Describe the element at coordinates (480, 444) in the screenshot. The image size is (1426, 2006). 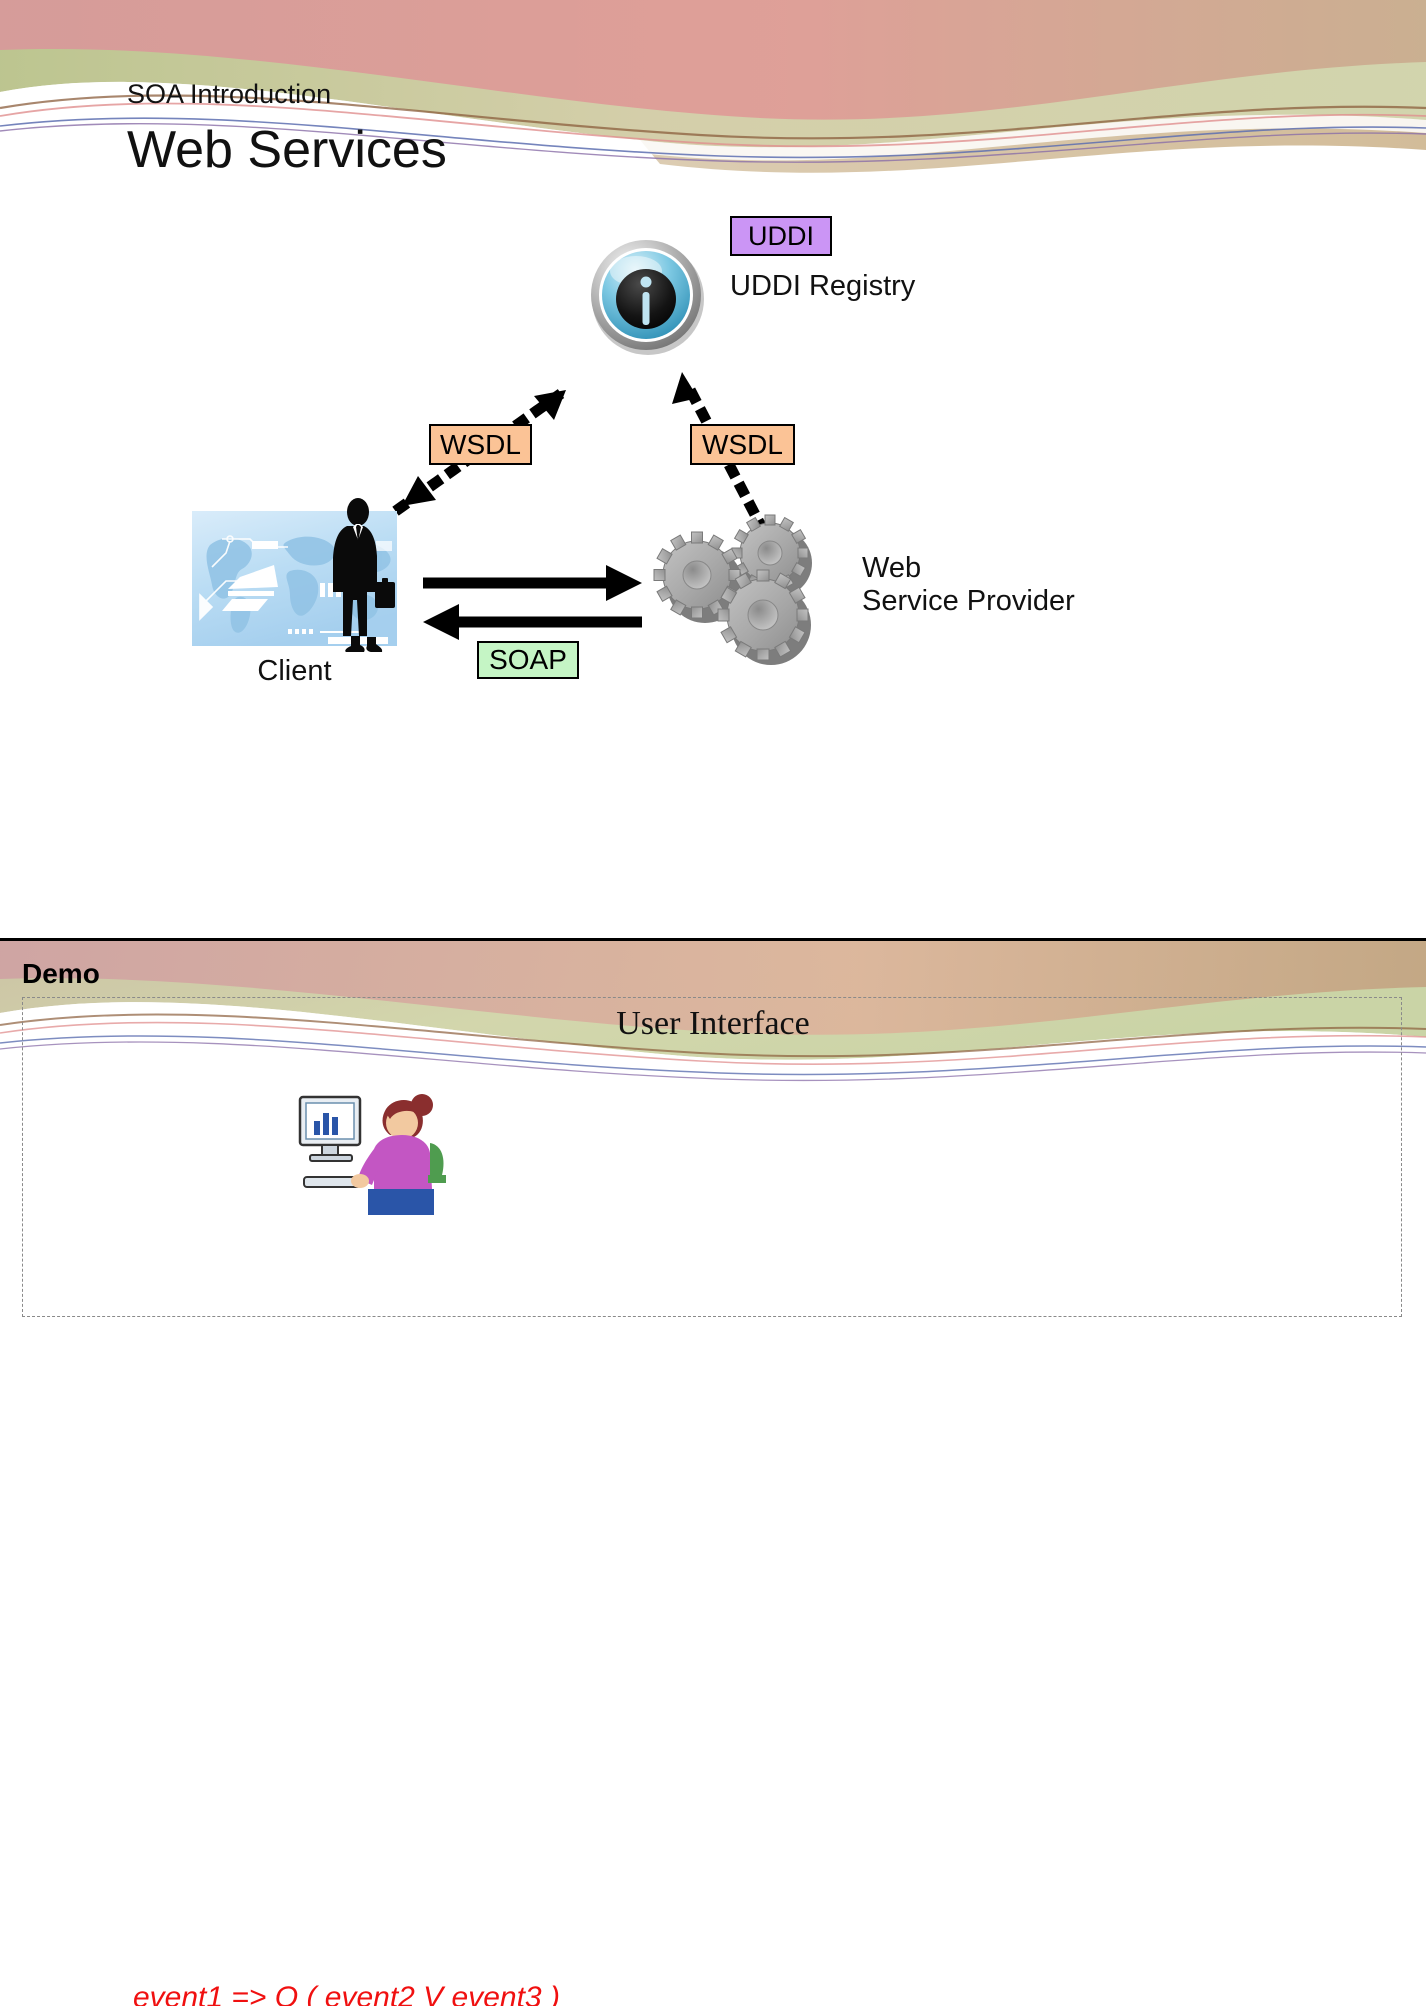
I see `wsdl-badge-left: WSDL` at that location.